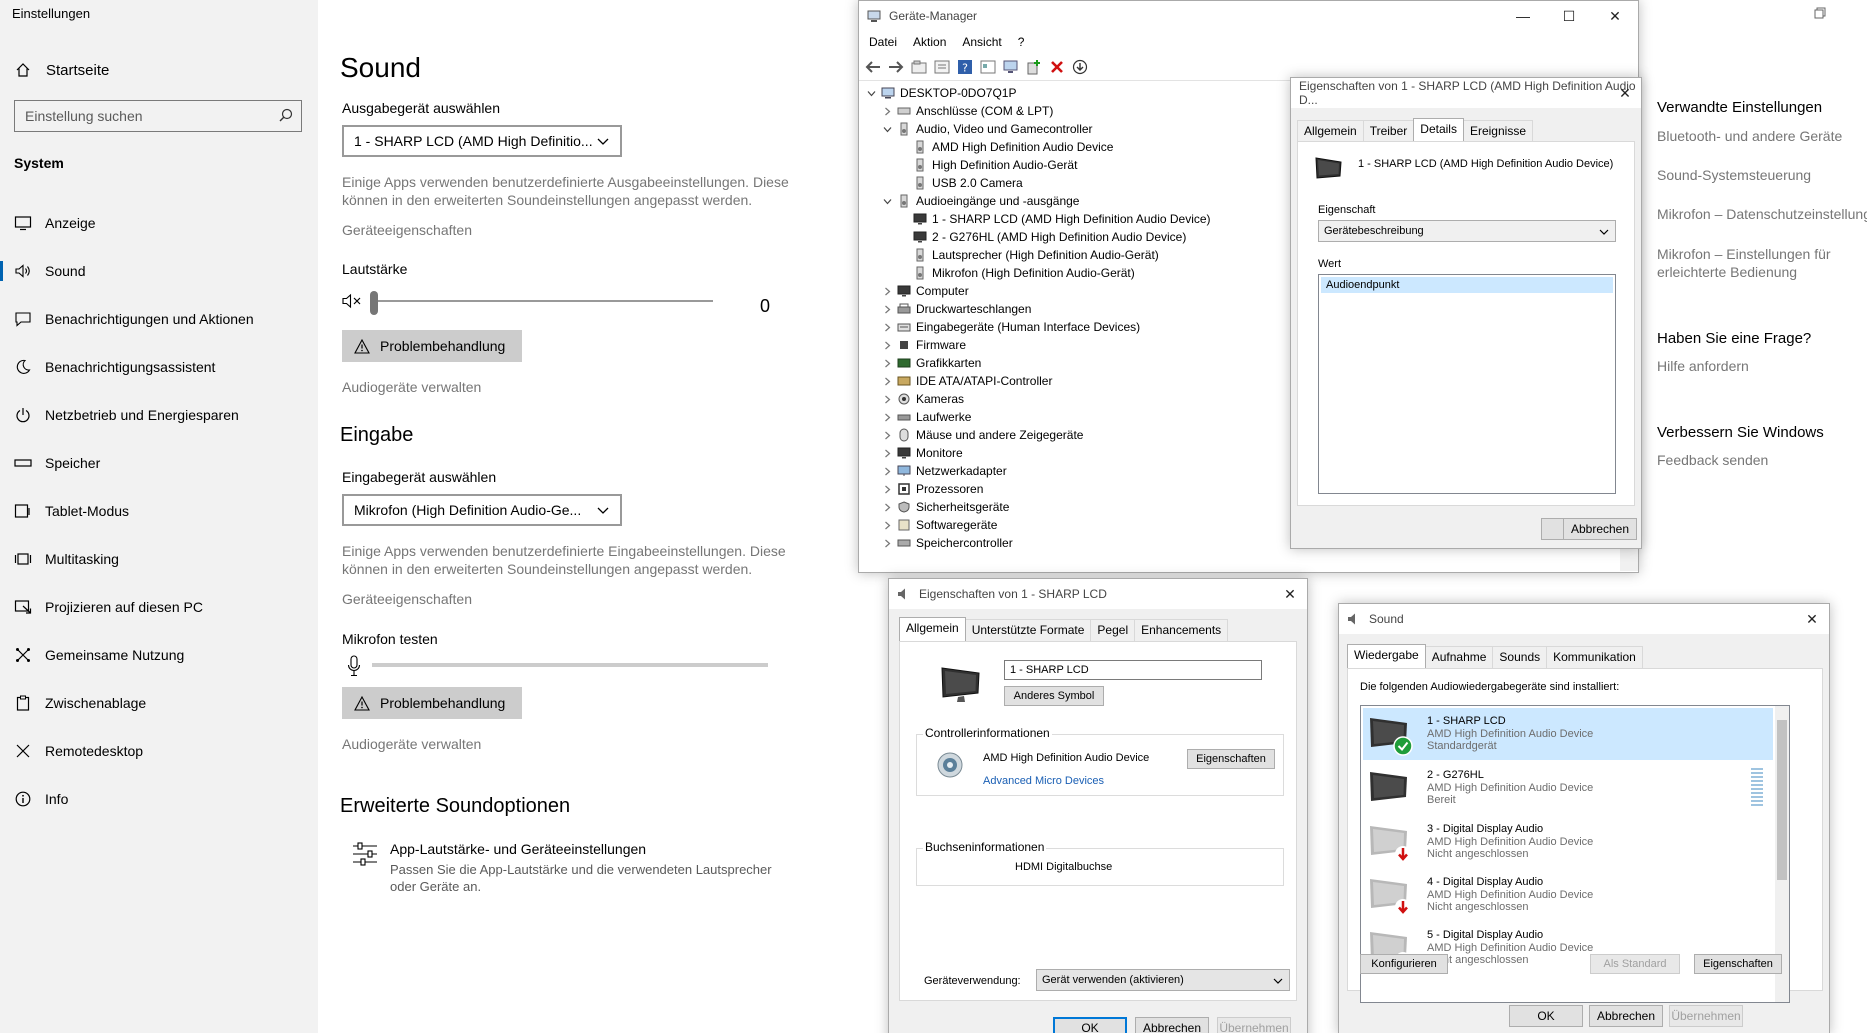  What do you see at coordinates (1021, 42) in the screenshot?
I see `menu-help: ?` at bounding box center [1021, 42].